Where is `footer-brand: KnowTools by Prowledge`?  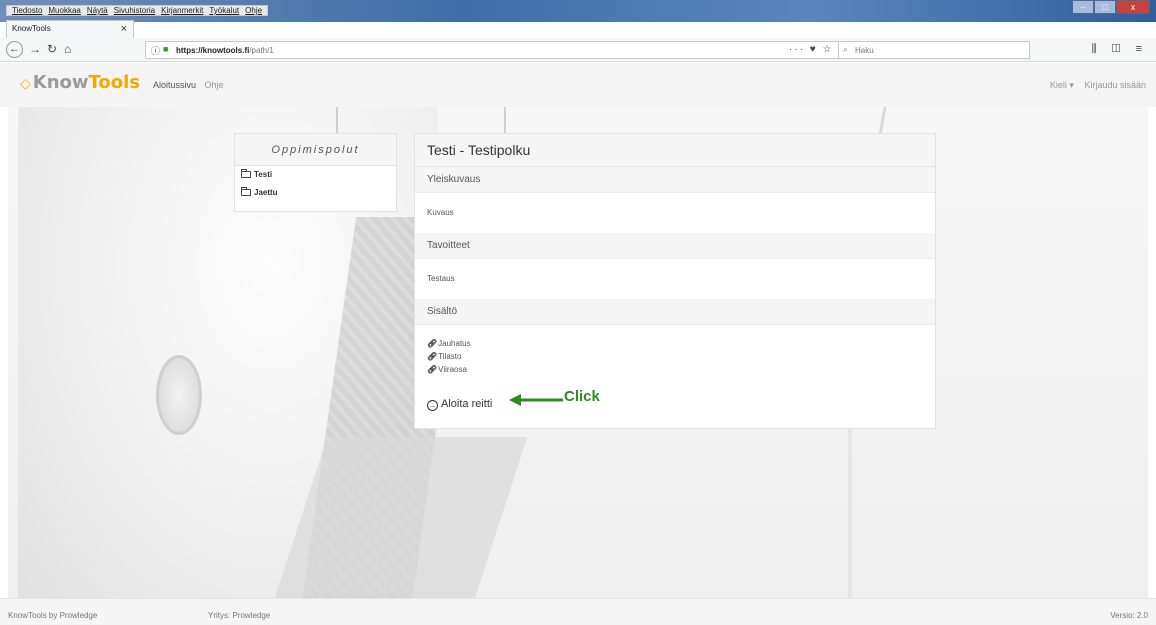 footer-brand: KnowTools by Prowledge is located at coordinates (53, 615).